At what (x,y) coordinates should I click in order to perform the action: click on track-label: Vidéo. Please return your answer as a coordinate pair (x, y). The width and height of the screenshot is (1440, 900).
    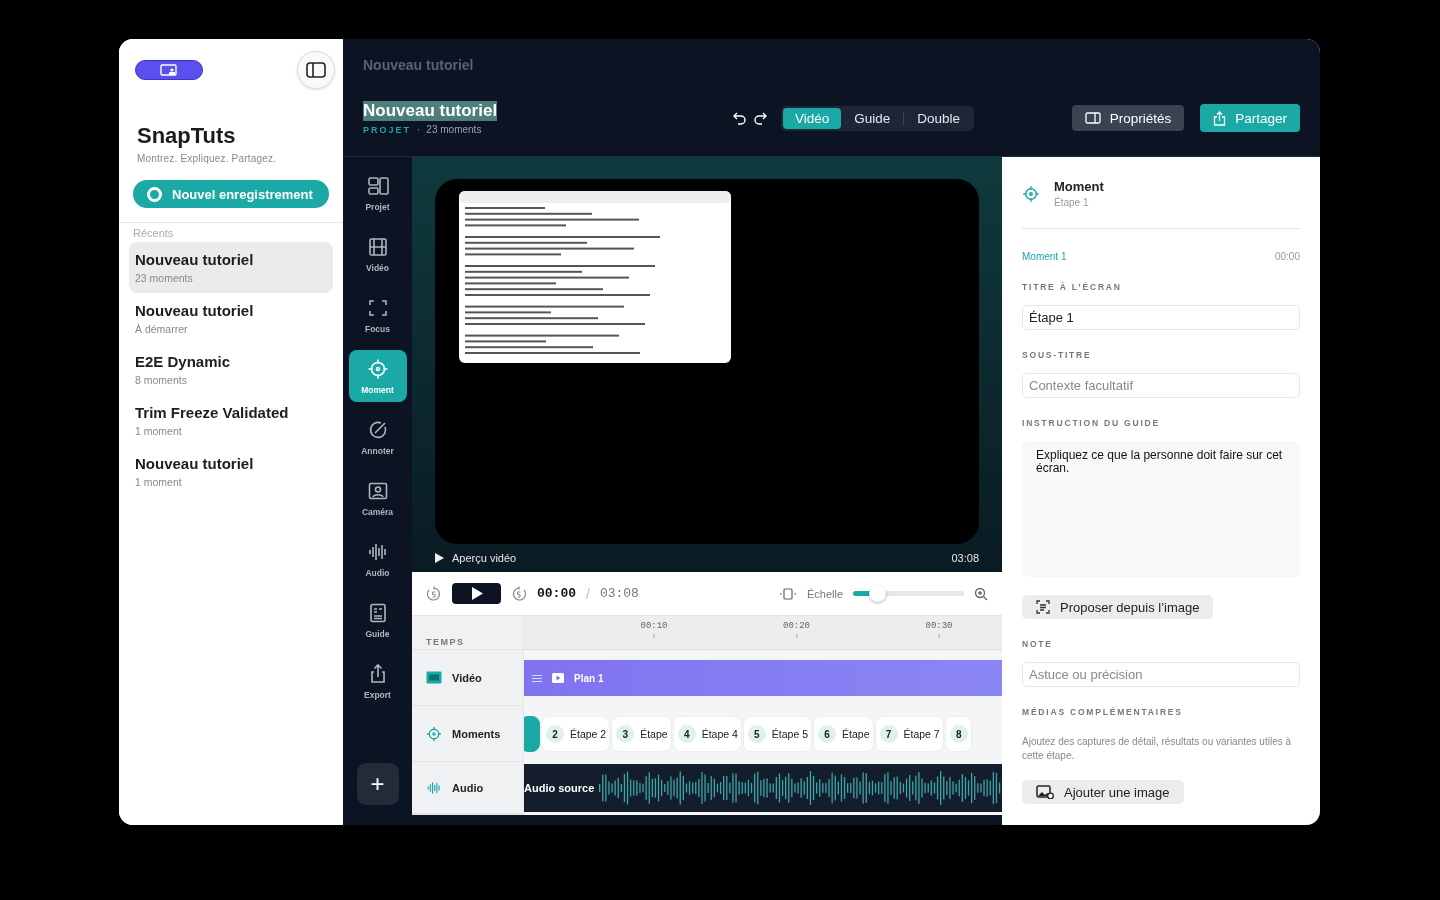
    Looking at the image, I should click on (467, 677).